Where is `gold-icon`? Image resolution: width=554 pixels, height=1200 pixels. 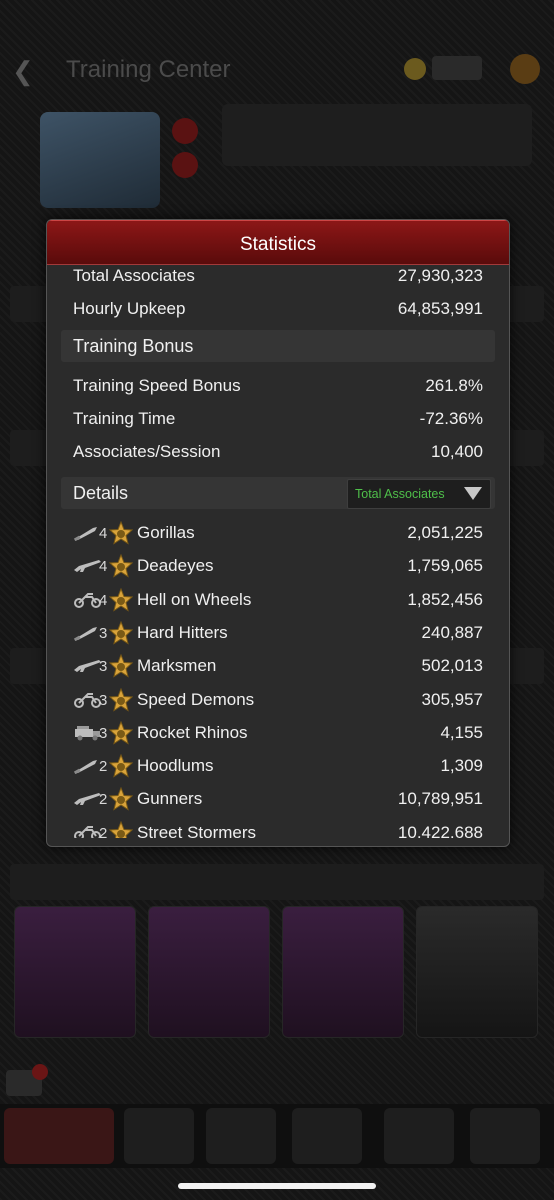 gold-icon is located at coordinates (415, 69).